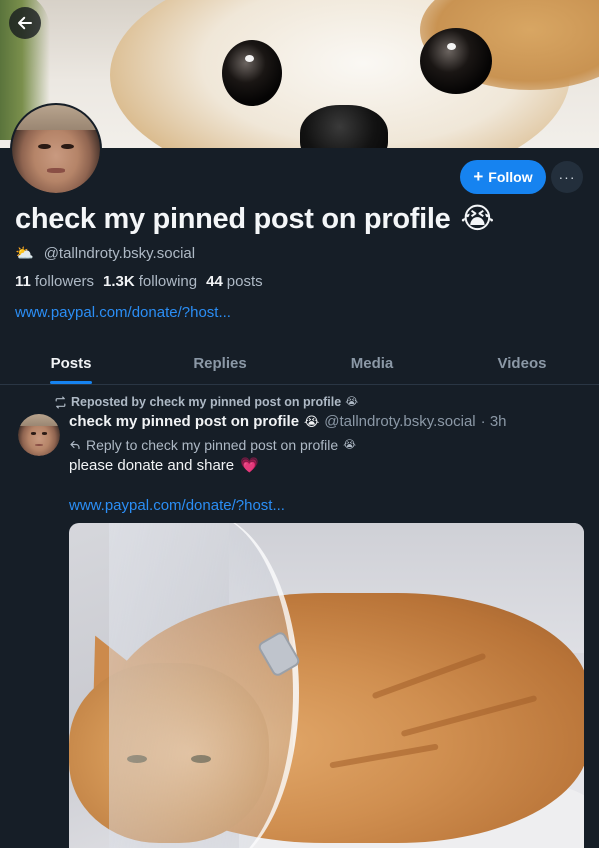 Image resolution: width=599 pixels, height=848 pixels. I want to click on pink-heart-emoji: 💗, so click(249, 465).